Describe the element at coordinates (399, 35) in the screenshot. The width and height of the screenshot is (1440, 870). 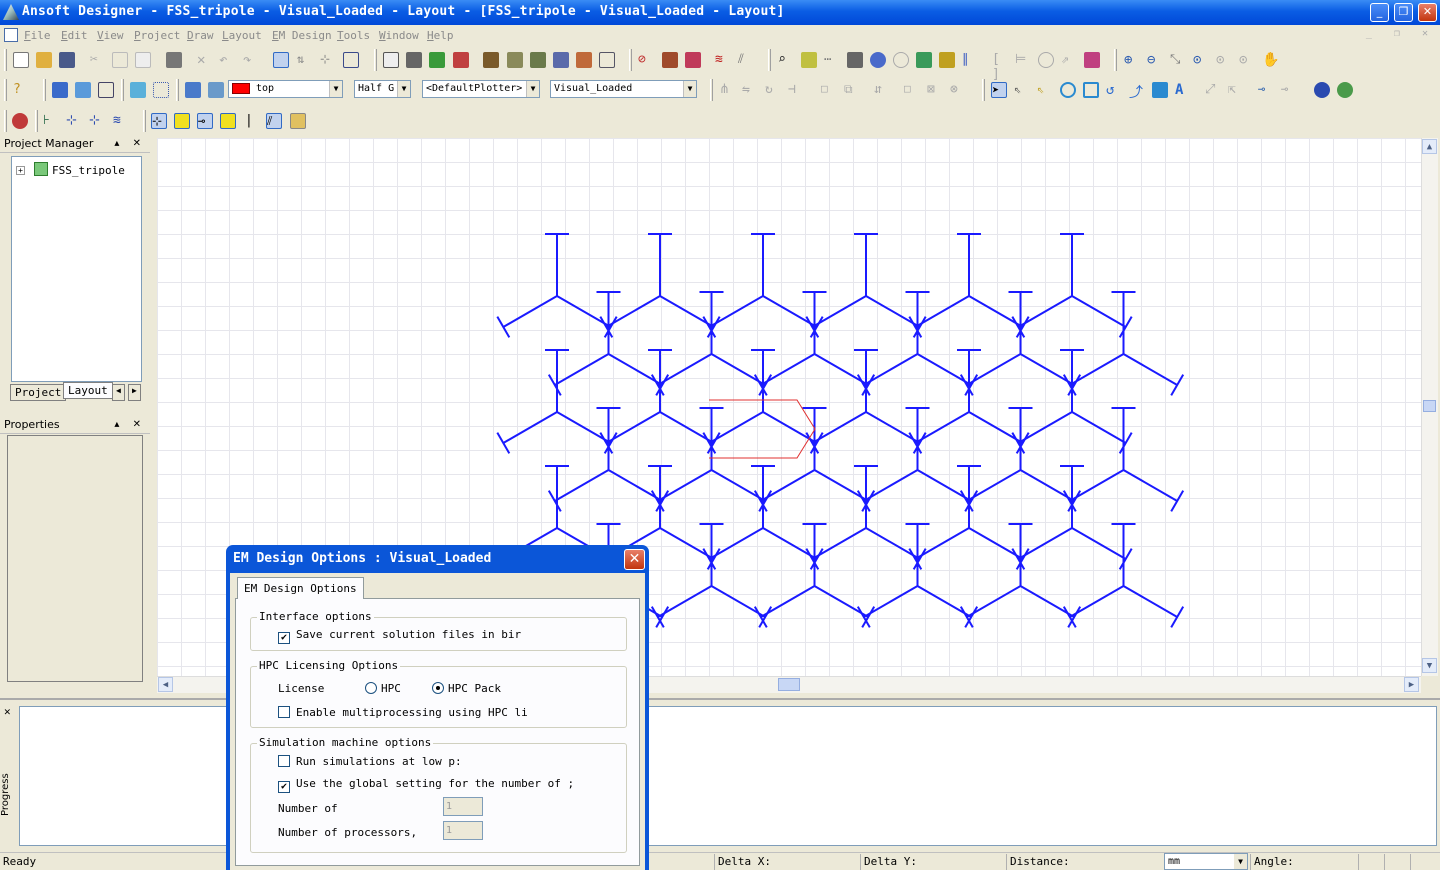
I see `menu-window: Window` at that location.